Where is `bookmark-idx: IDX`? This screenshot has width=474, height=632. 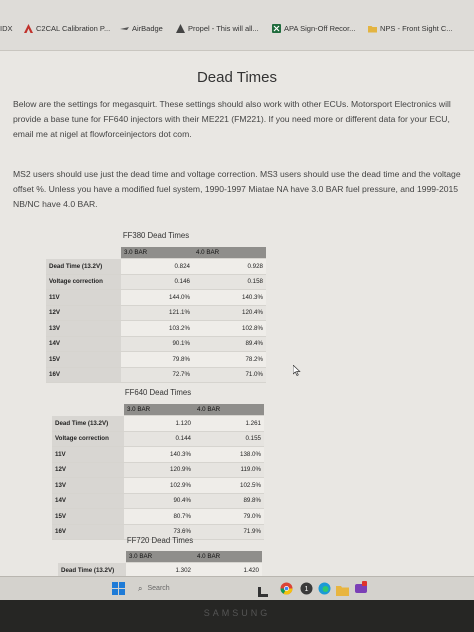 bookmark-idx: IDX is located at coordinates (6, 28).